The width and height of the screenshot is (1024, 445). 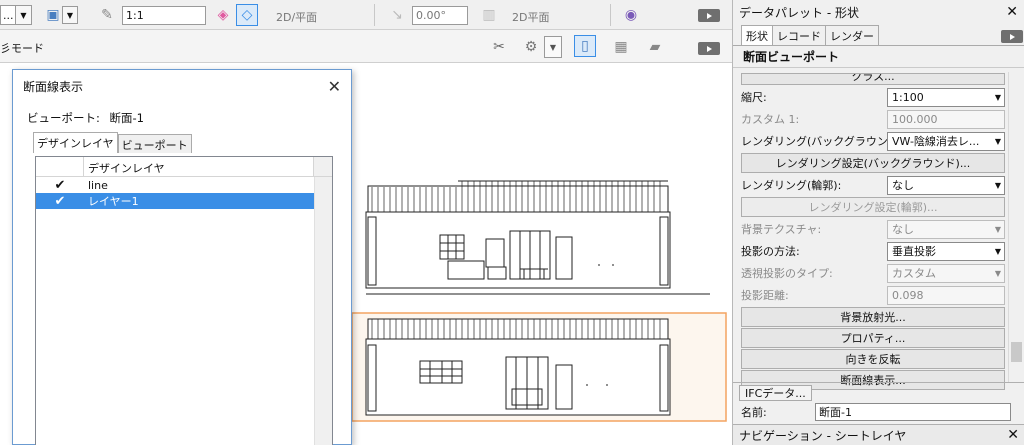 I want to click on grid-icon: ▦, so click(x=621, y=47).